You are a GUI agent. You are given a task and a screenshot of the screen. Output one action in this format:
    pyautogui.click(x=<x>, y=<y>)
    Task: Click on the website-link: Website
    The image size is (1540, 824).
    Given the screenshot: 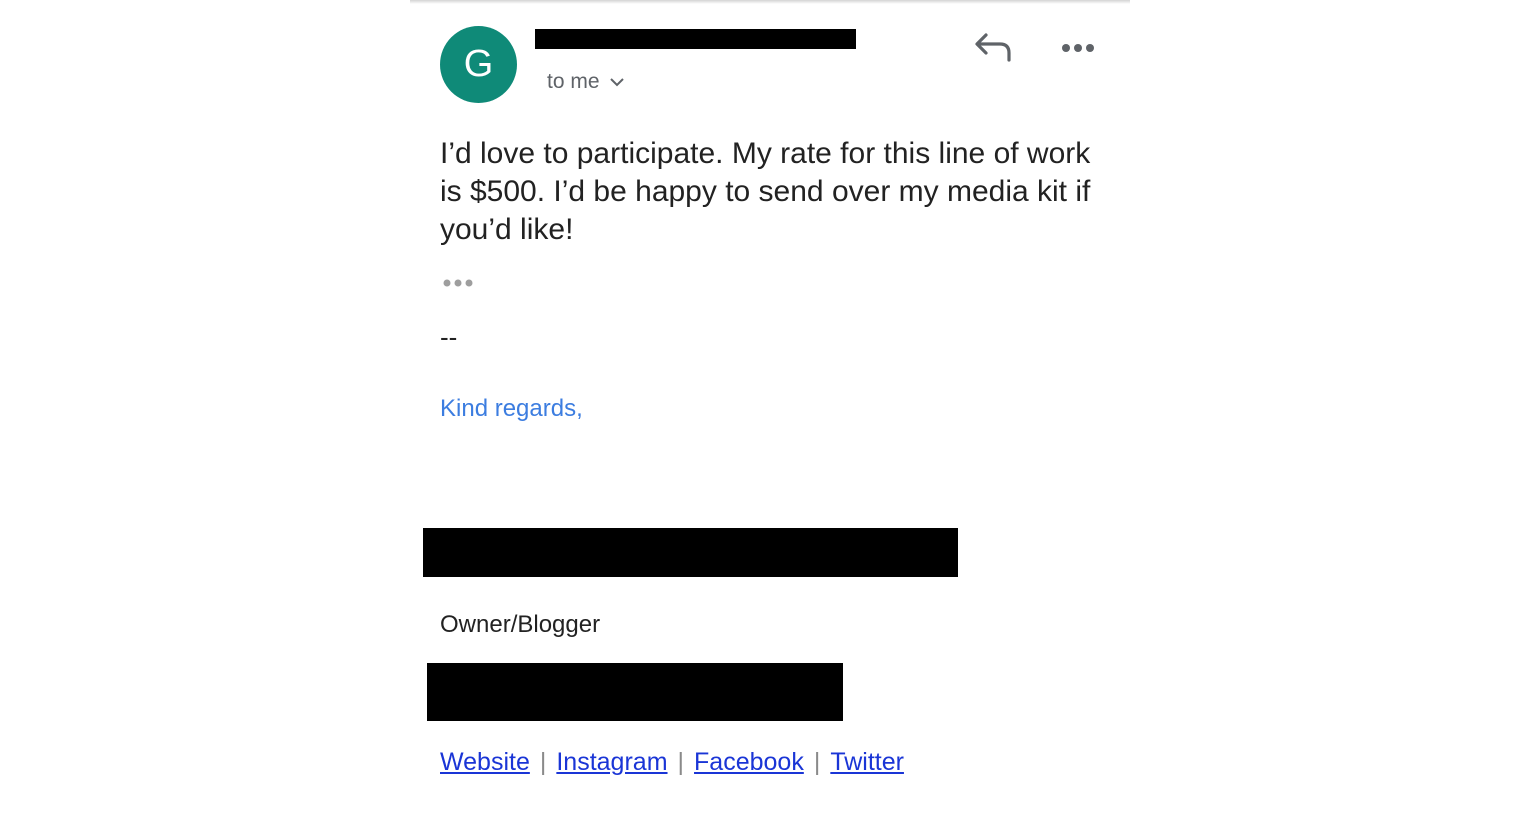 What is the action you would take?
    pyautogui.click(x=485, y=762)
    